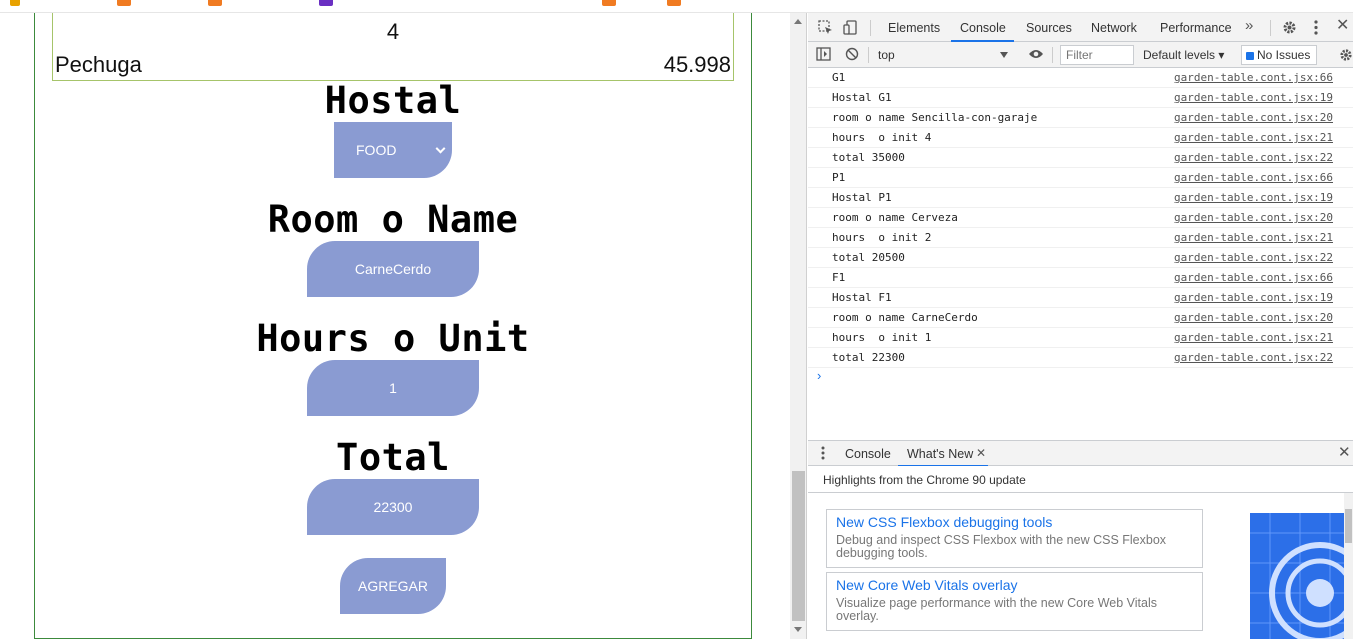 This screenshot has width=1353, height=639. I want to click on console-log-message: hours o init 2, so click(882, 237).